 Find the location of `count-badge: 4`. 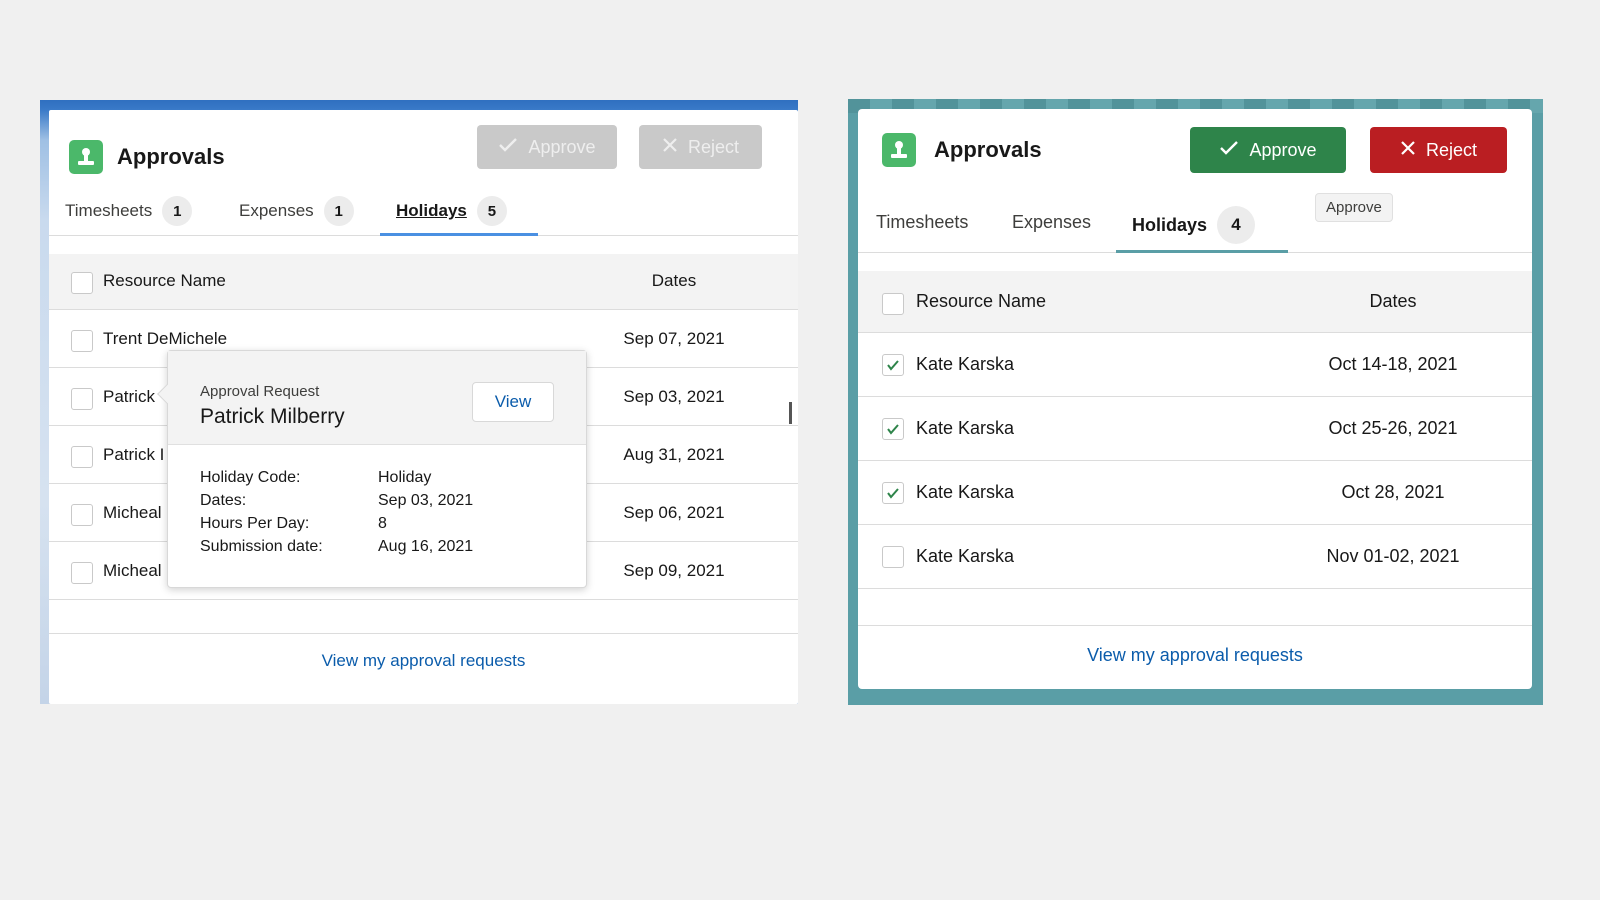

count-badge: 4 is located at coordinates (1236, 225).